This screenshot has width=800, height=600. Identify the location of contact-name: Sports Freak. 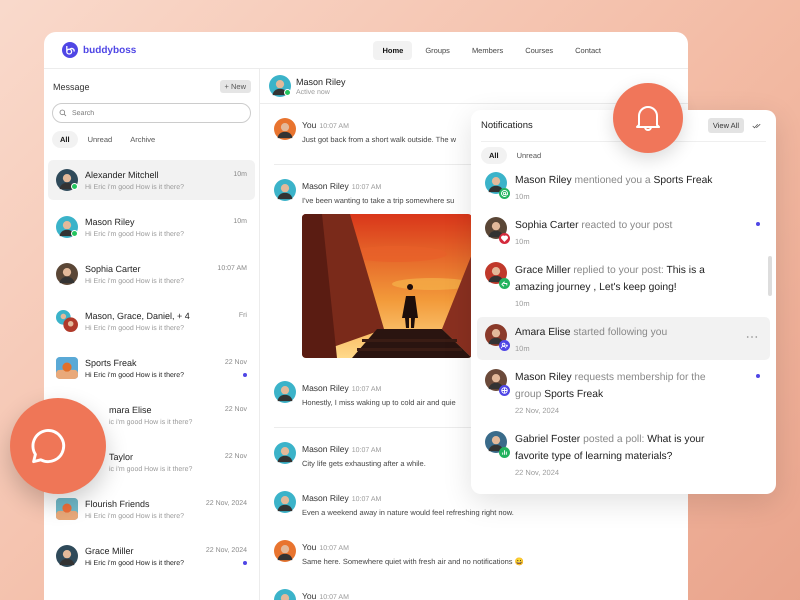
(111, 363).